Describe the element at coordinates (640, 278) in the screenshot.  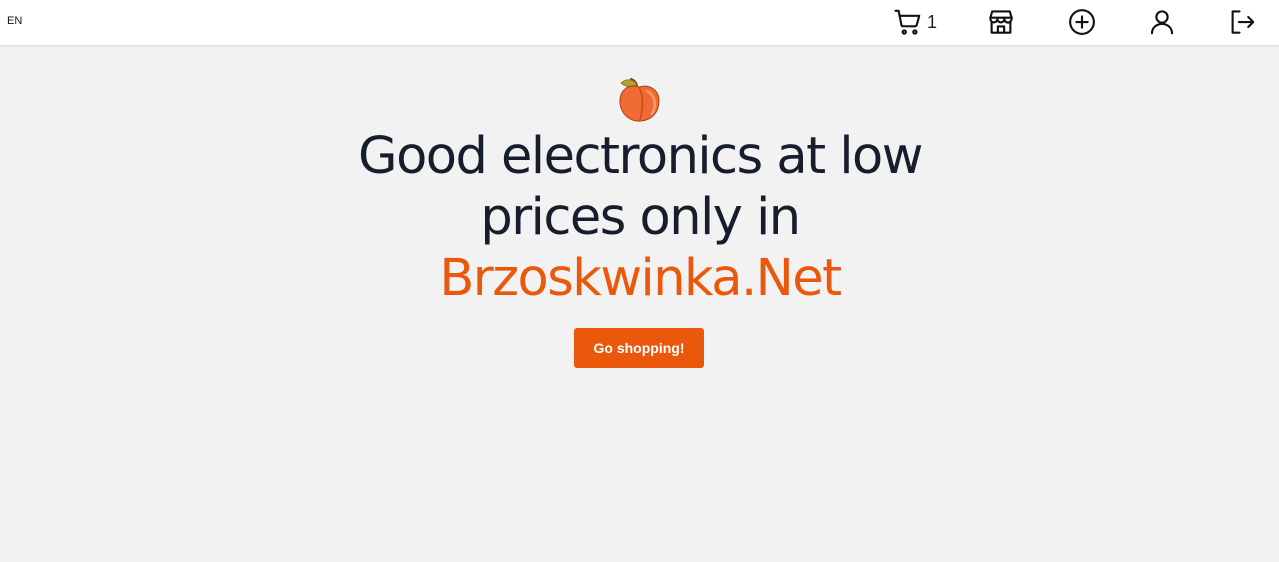
I see `brand-name: Brzoskwinka.Net` at that location.